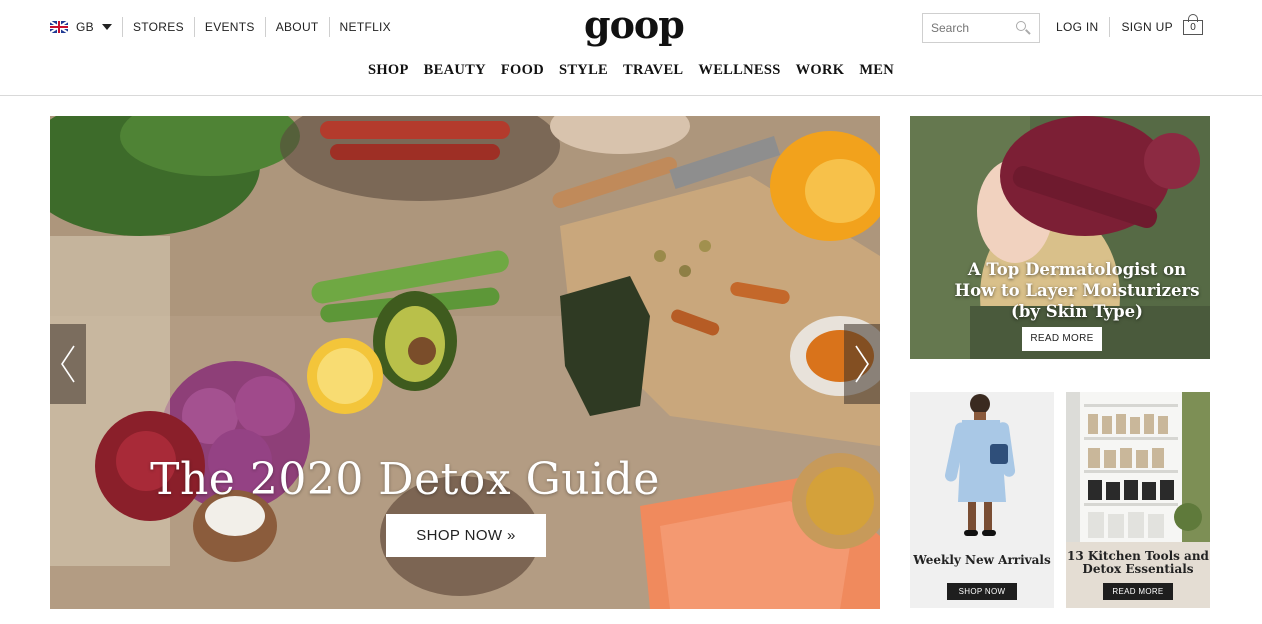 The image size is (1262, 624). I want to click on search-box, so click(981, 28).